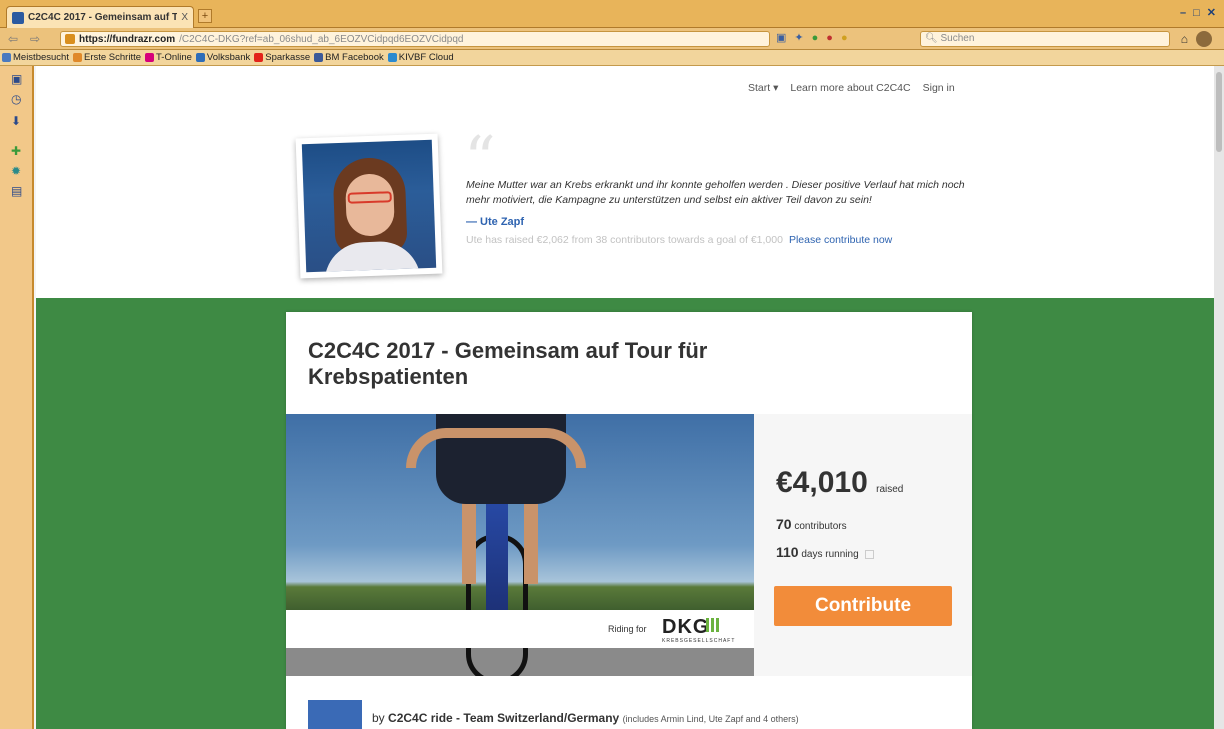 The height and width of the screenshot is (729, 1224). Describe the element at coordinates (168, 57) in the screenshot. I see `bookmark-item: T-Online` at that location.